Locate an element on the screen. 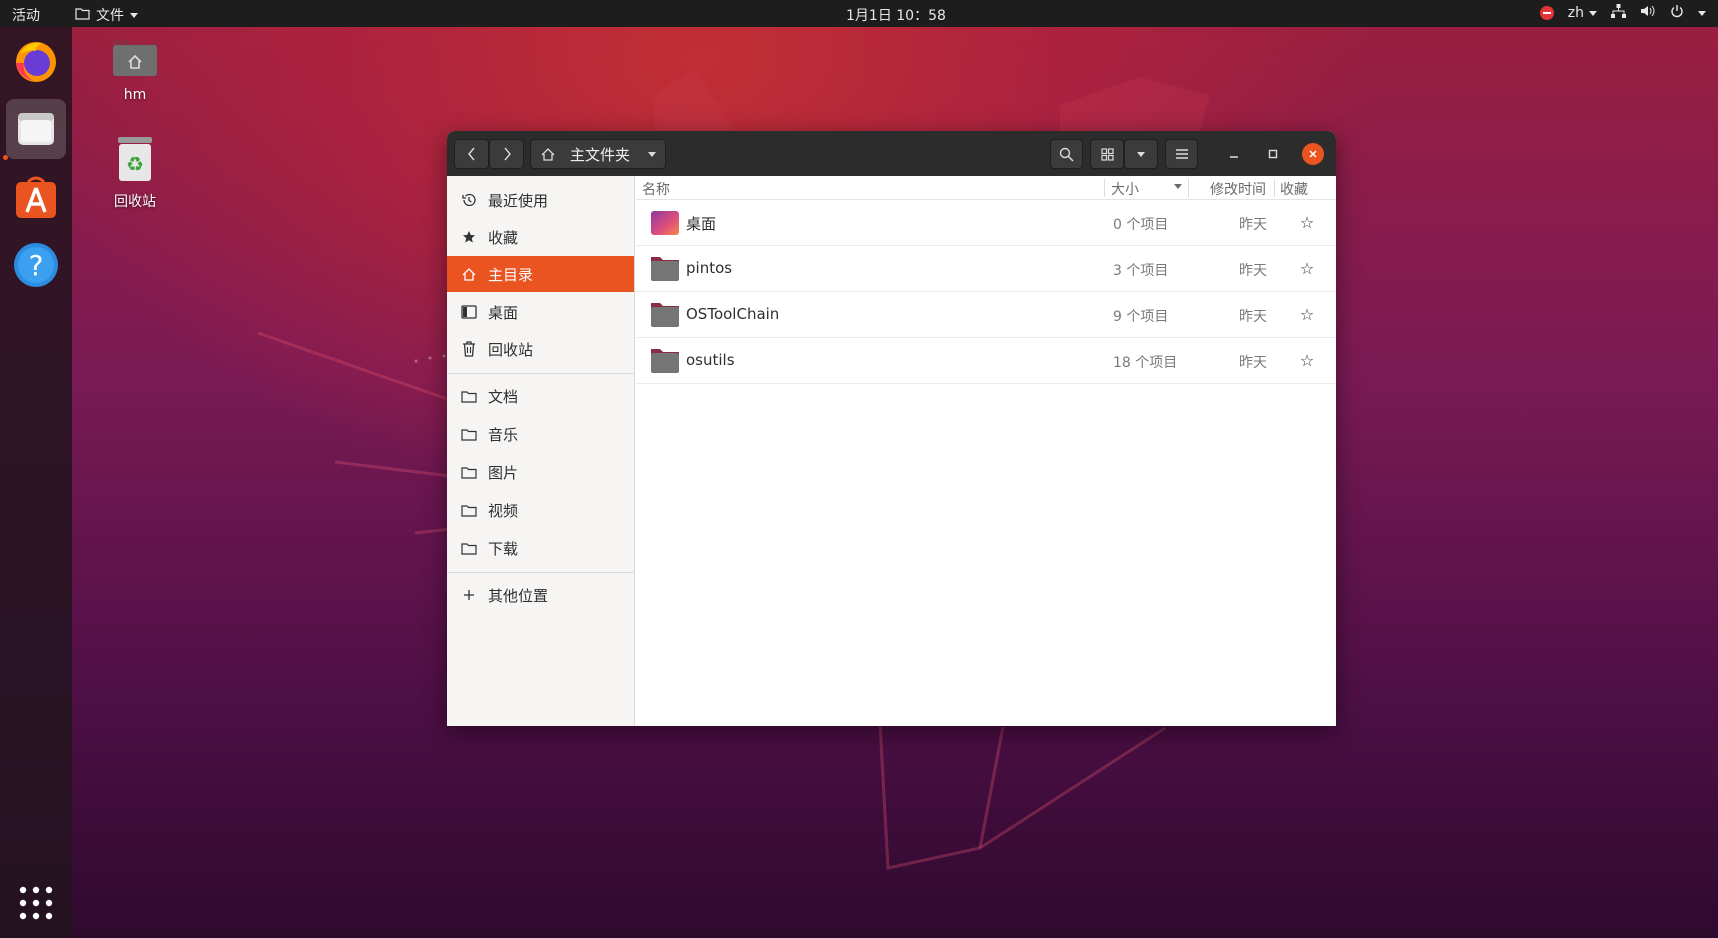 This screenshot has width=1718, height=938. close-button is located at coordinates (1313, 154).